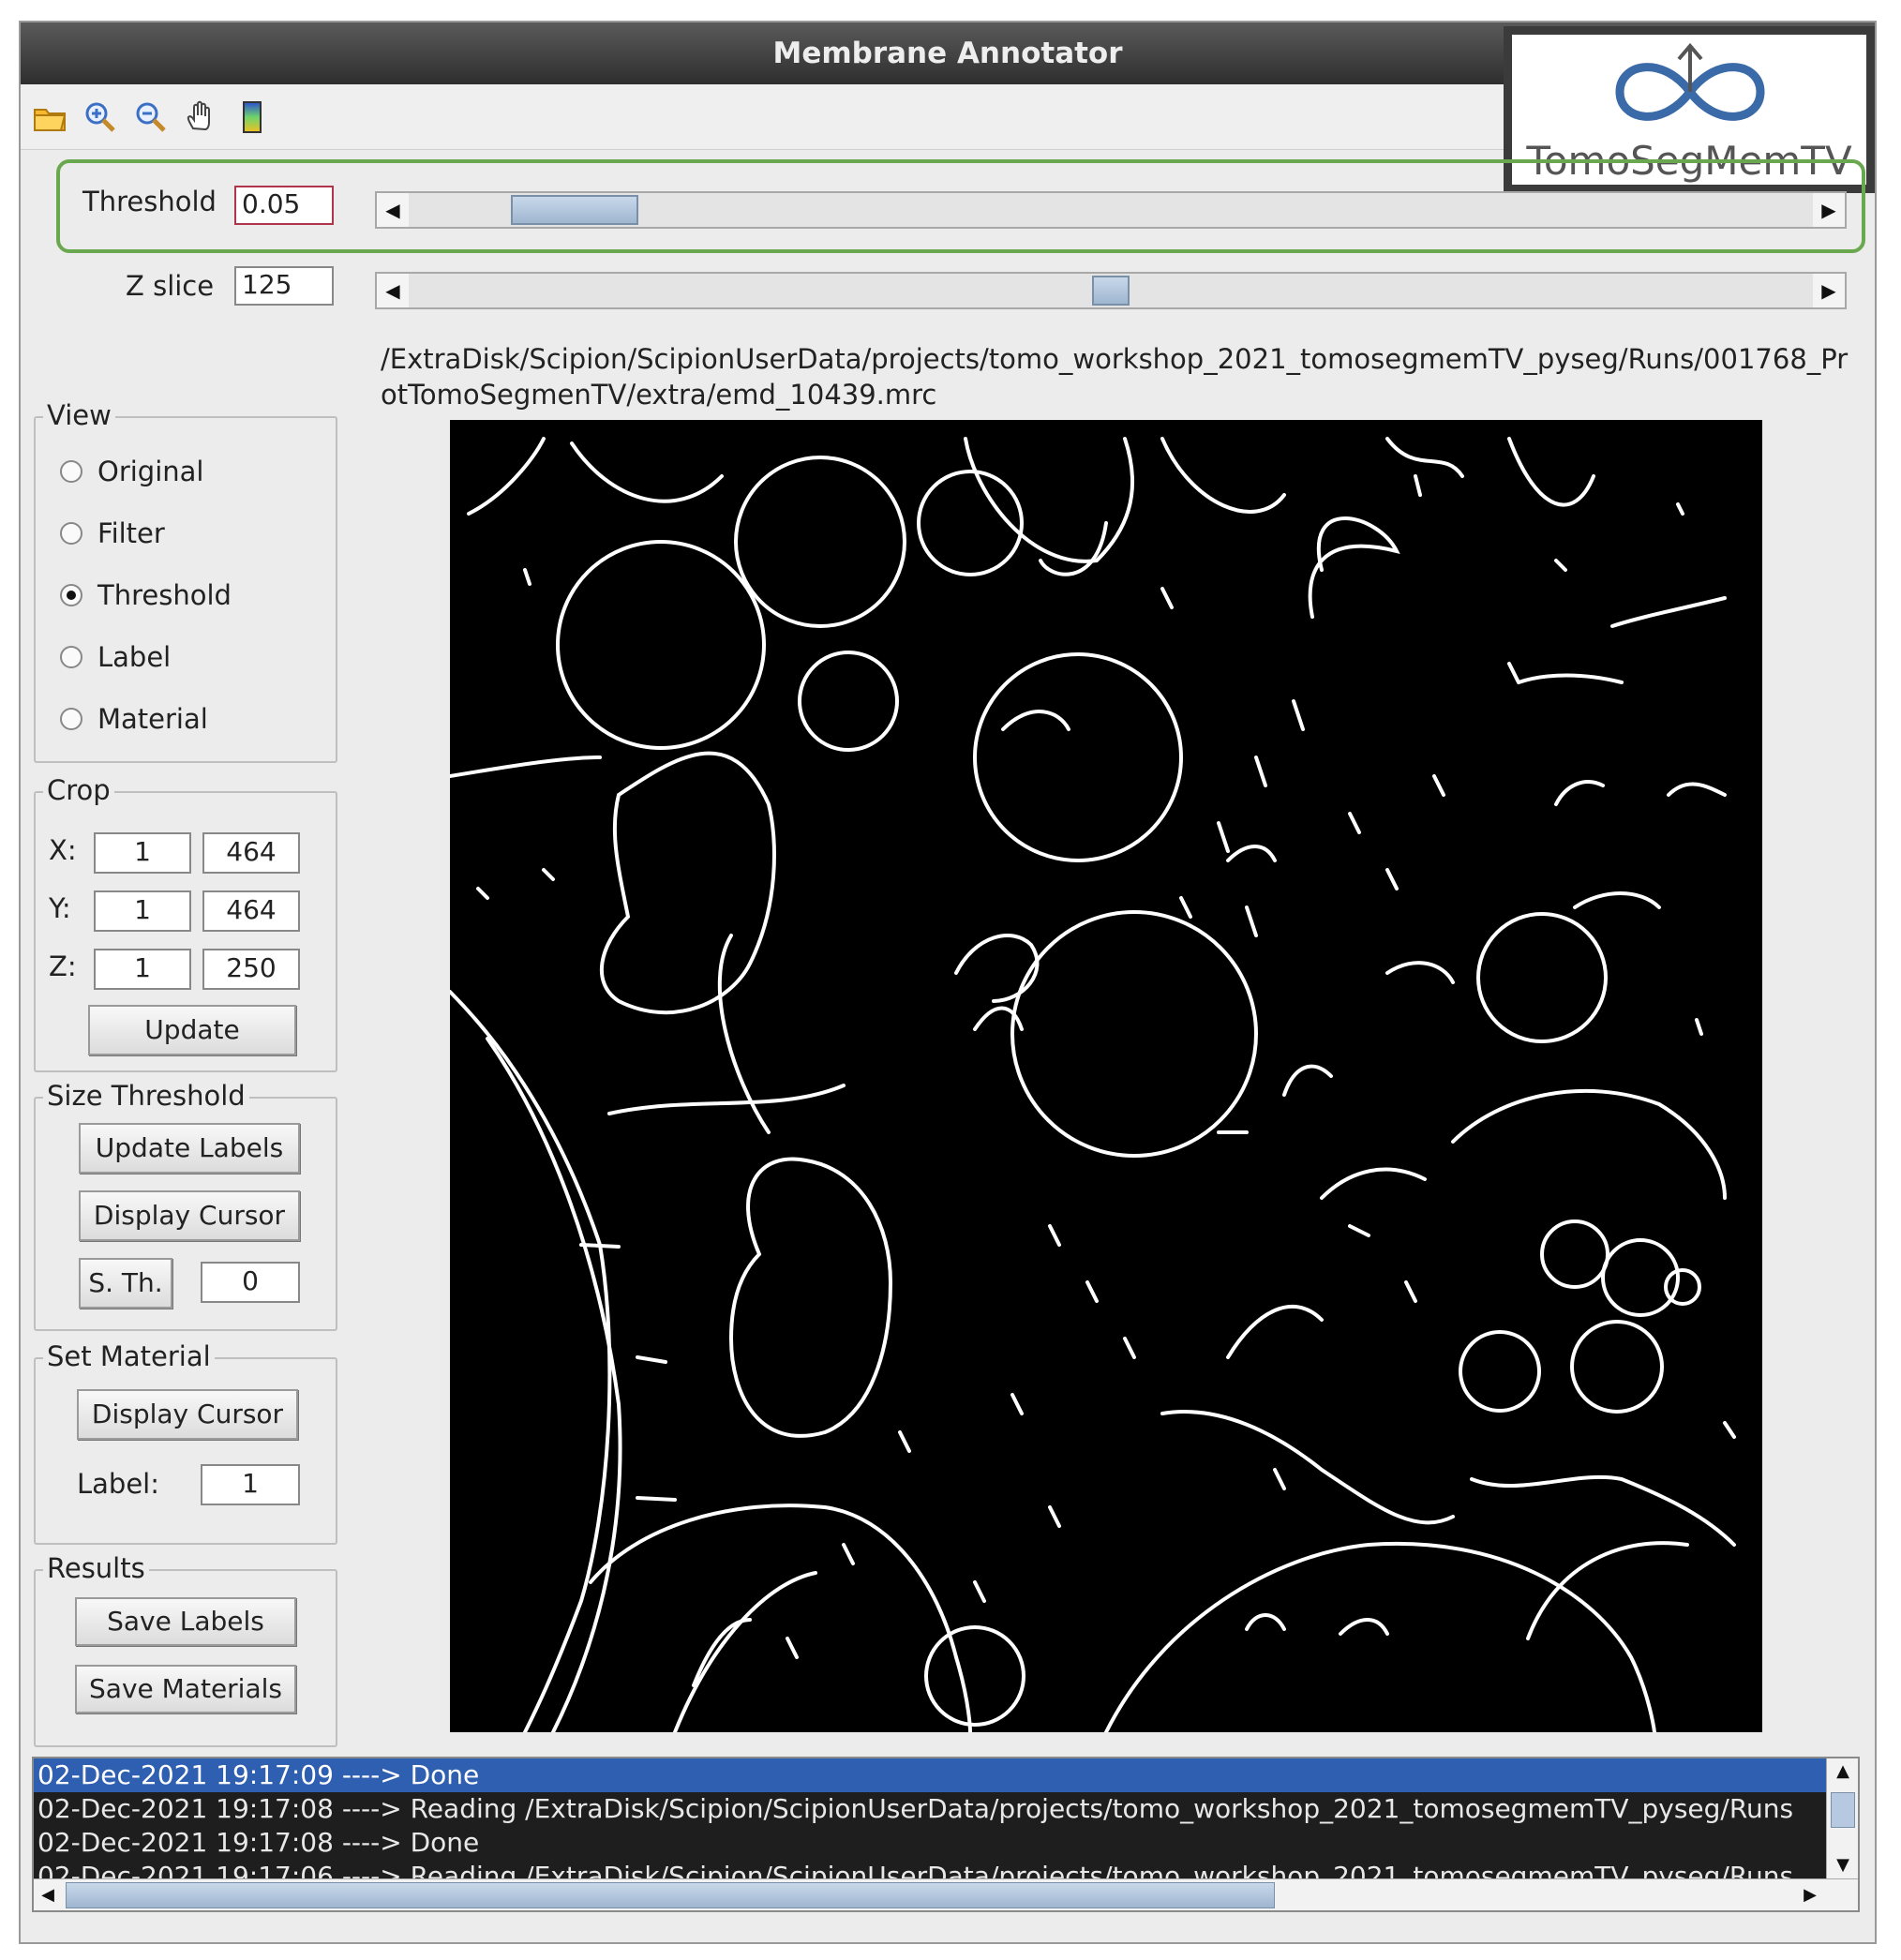  I want to click on crop-x-label: X:, so click(63, 850).